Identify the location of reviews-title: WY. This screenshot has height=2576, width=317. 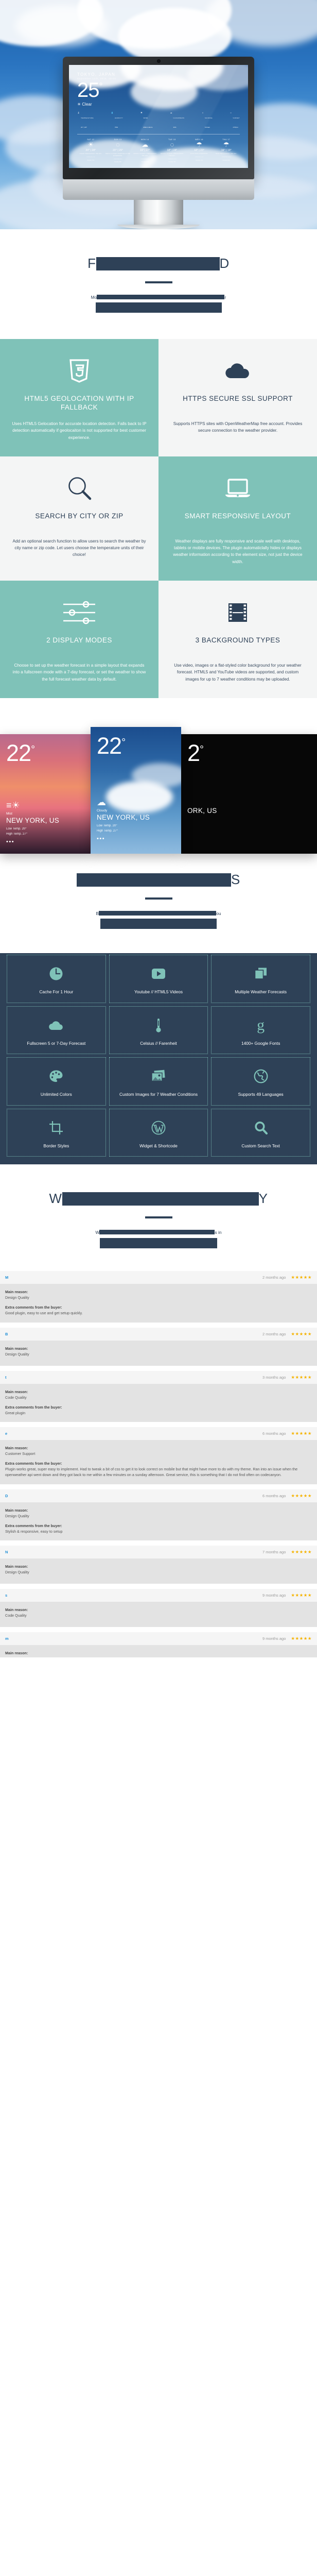
(158, 1199).